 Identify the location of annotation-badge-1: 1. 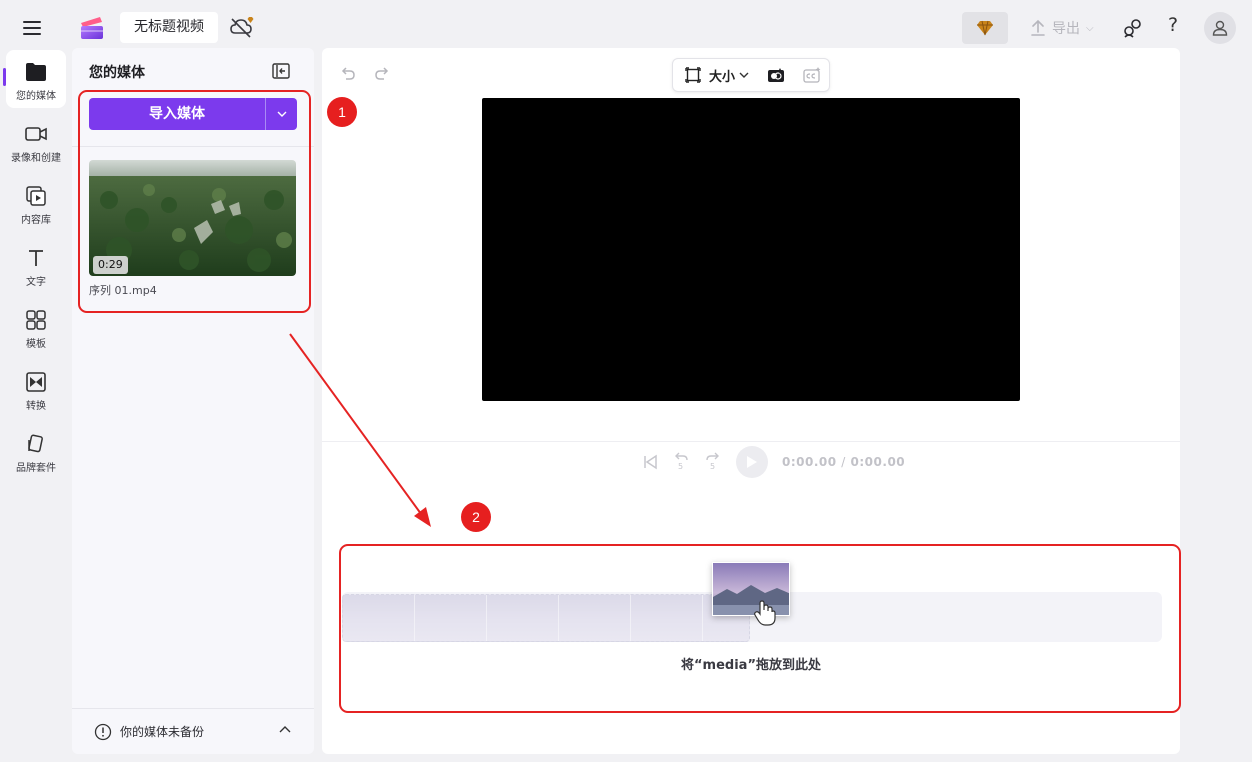
(342, 112).